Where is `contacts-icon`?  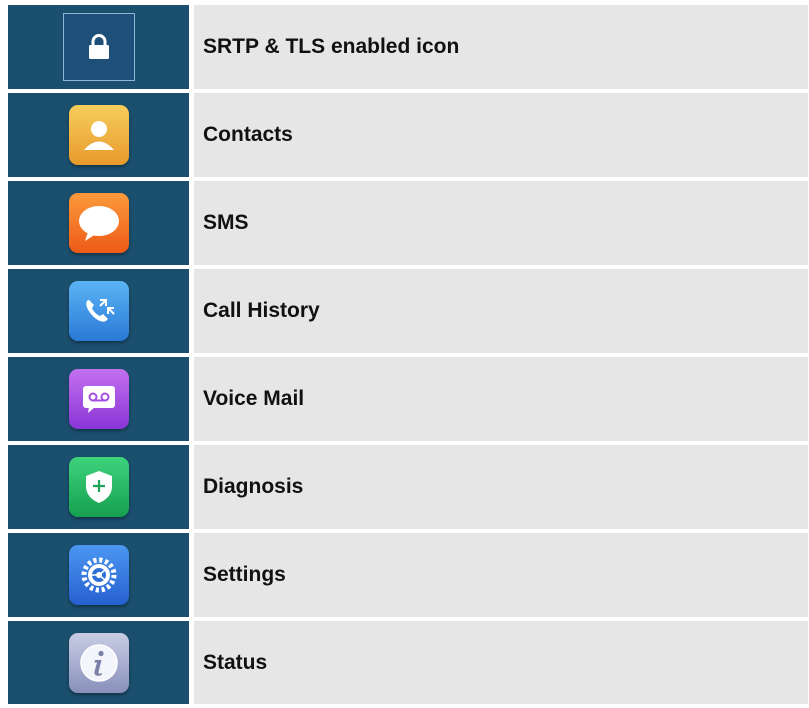 contacts-icon is located at coordinates (98, 135).